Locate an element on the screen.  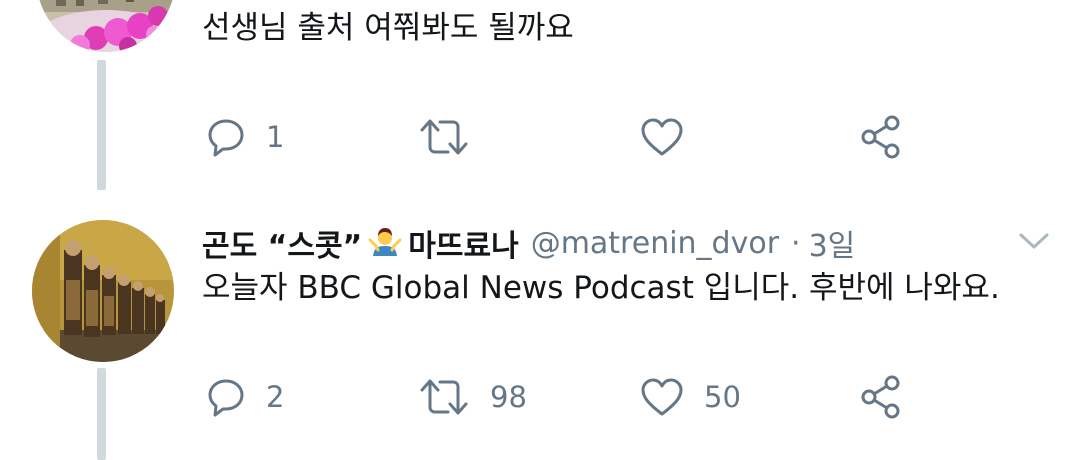
reply-count: 1 is located at coordinates (275, 137).